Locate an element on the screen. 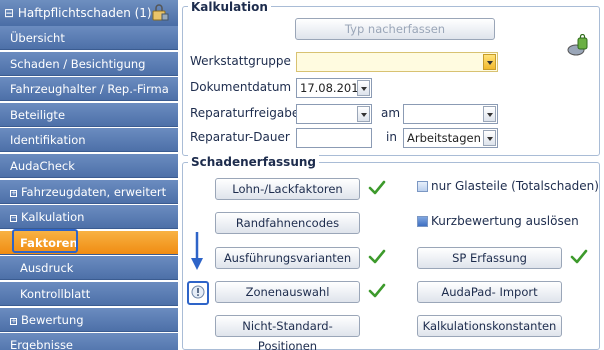 The image size is (604, 350). sidebar-item-label: Beteiligte is located at coordinates (38, 115).